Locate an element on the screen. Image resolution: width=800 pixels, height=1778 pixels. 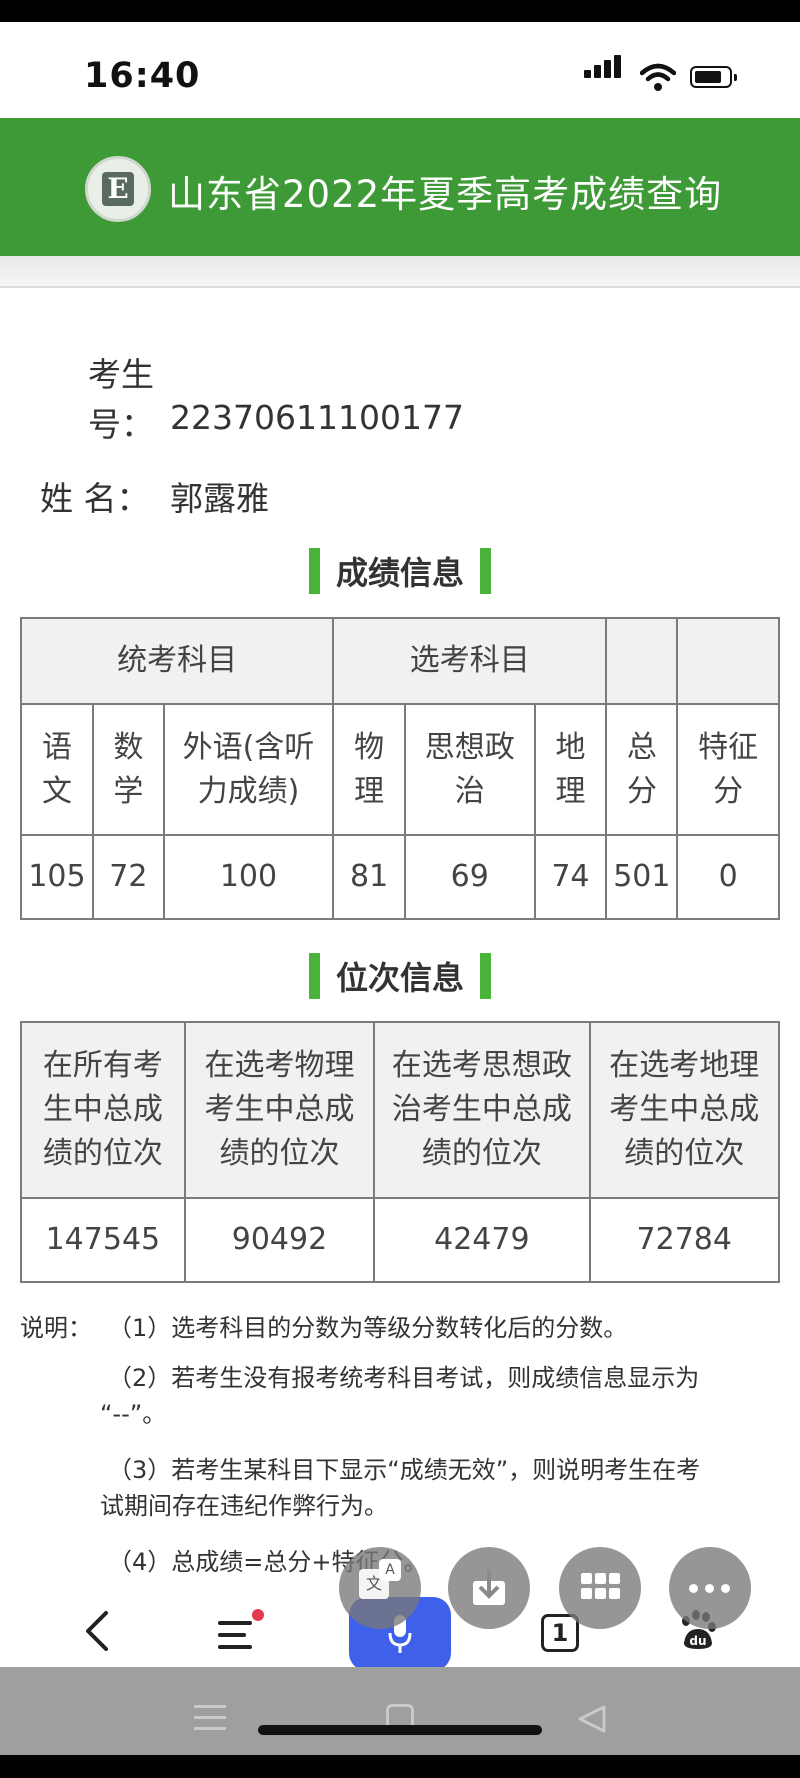
more-dots-icon is located at coordinates (710, 1588).